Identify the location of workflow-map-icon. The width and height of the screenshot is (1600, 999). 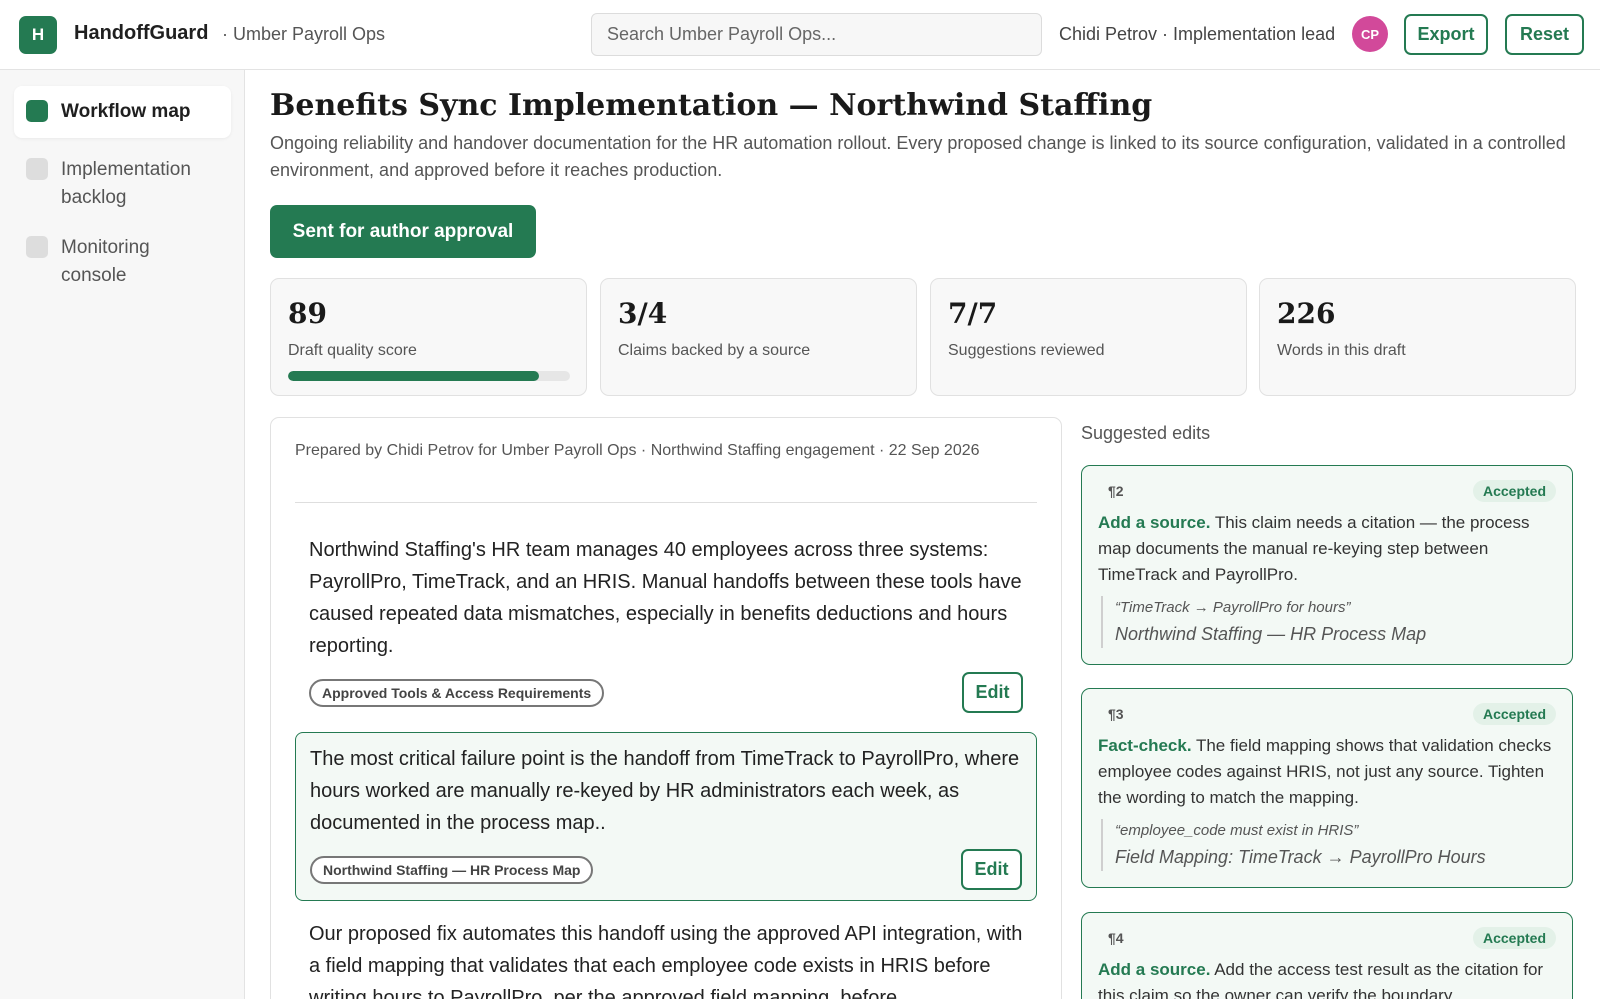
(37, 111).